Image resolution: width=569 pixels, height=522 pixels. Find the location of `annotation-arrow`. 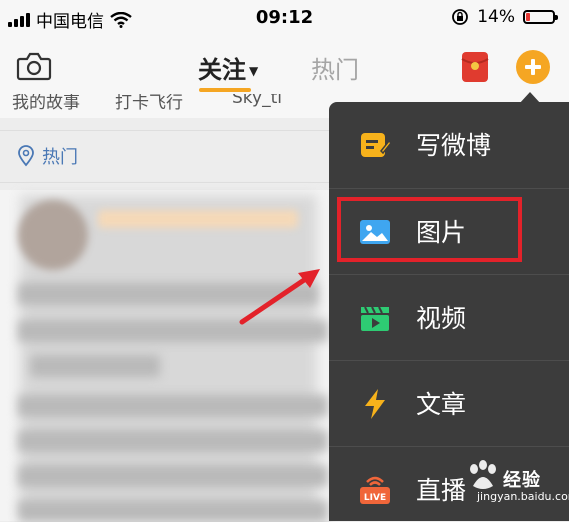

annotation-arrow is located at coordinates (279, 297).